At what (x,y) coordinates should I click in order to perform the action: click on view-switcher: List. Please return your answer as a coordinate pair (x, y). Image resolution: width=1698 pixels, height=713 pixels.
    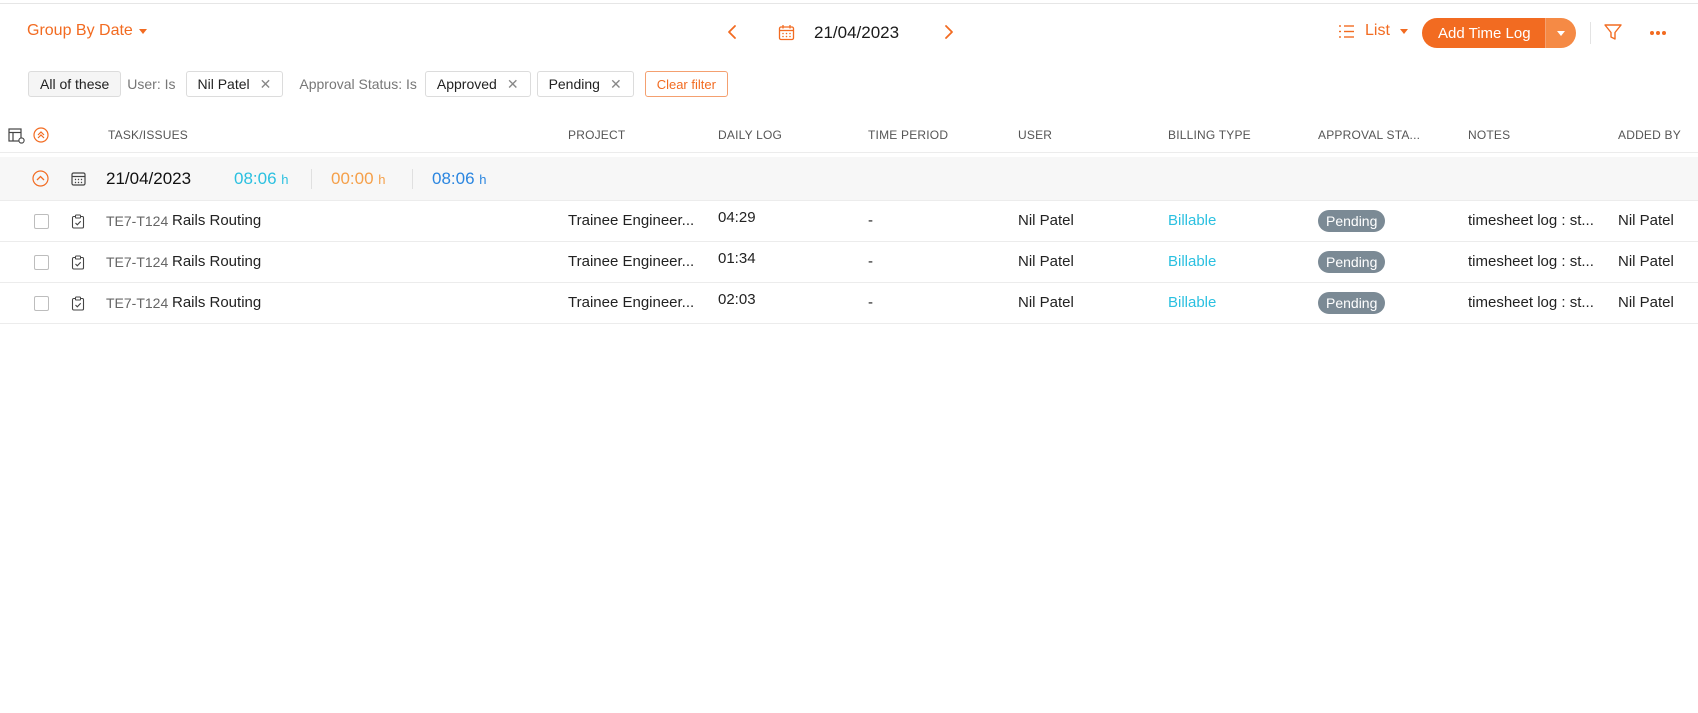
    Looking at the image, I should click on (1373, 31).